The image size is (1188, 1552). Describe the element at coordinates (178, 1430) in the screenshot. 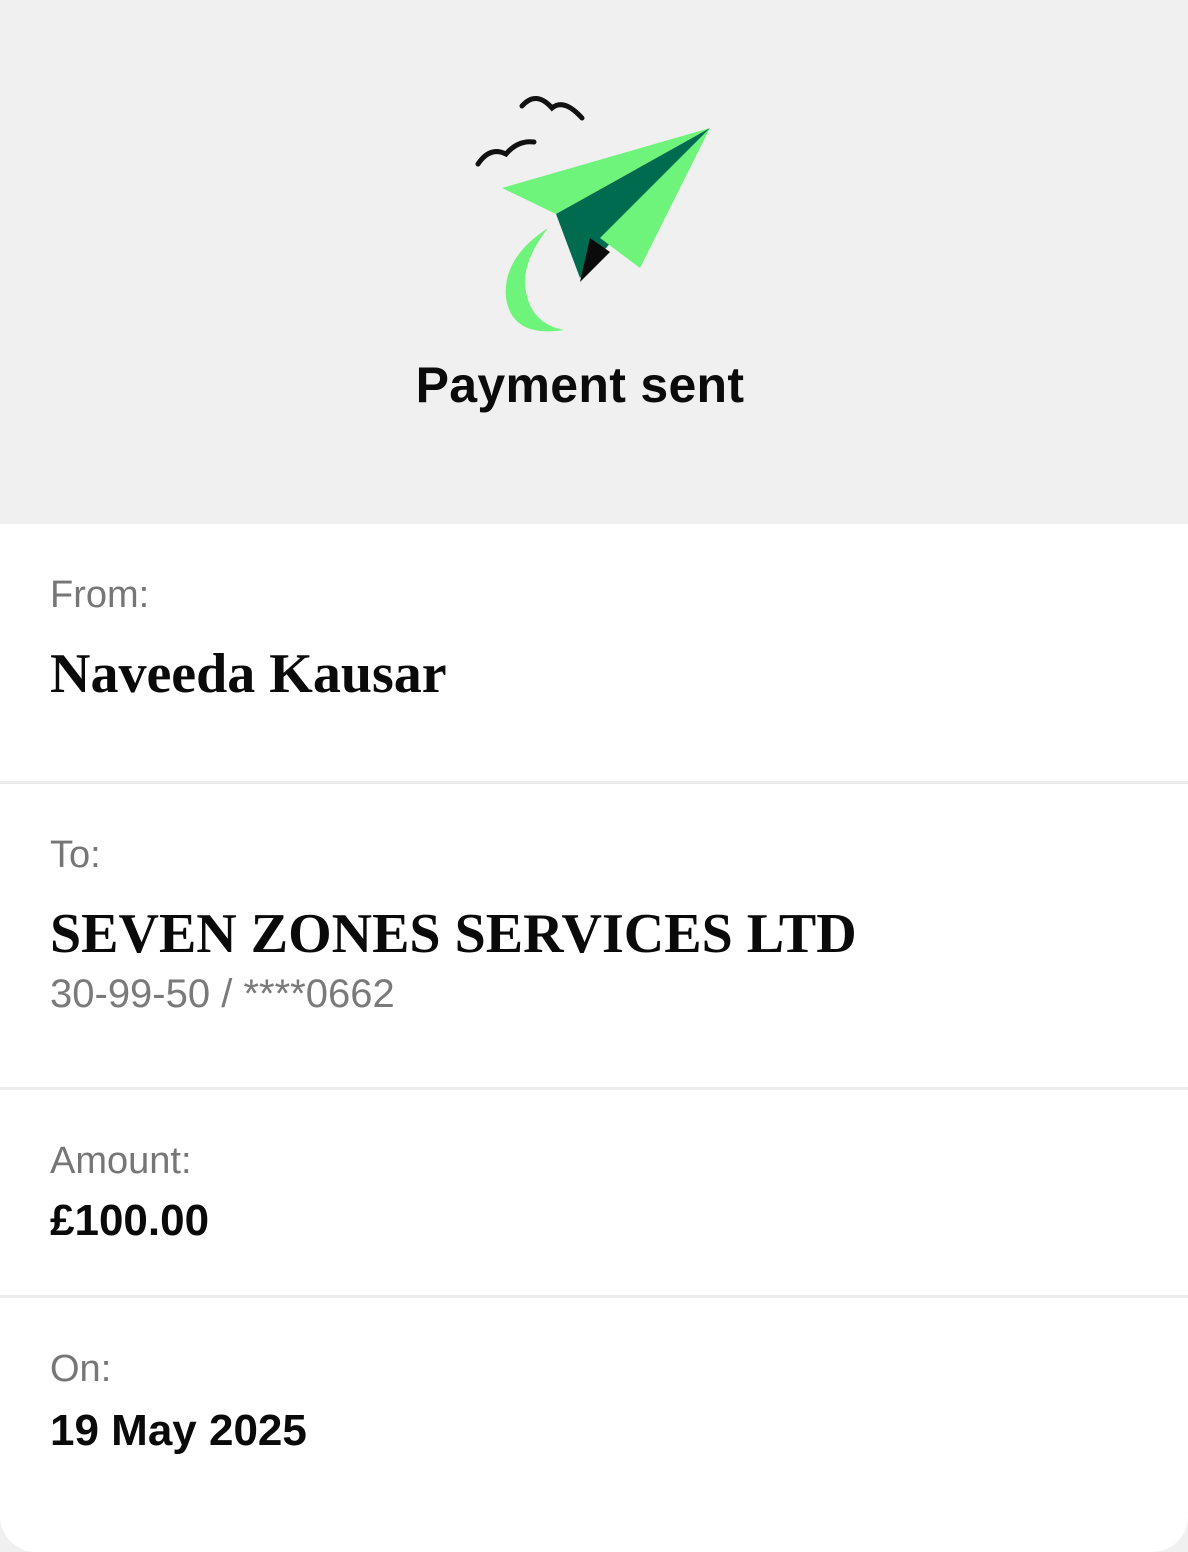

I see `date-value: 19 May 2025` at that location.